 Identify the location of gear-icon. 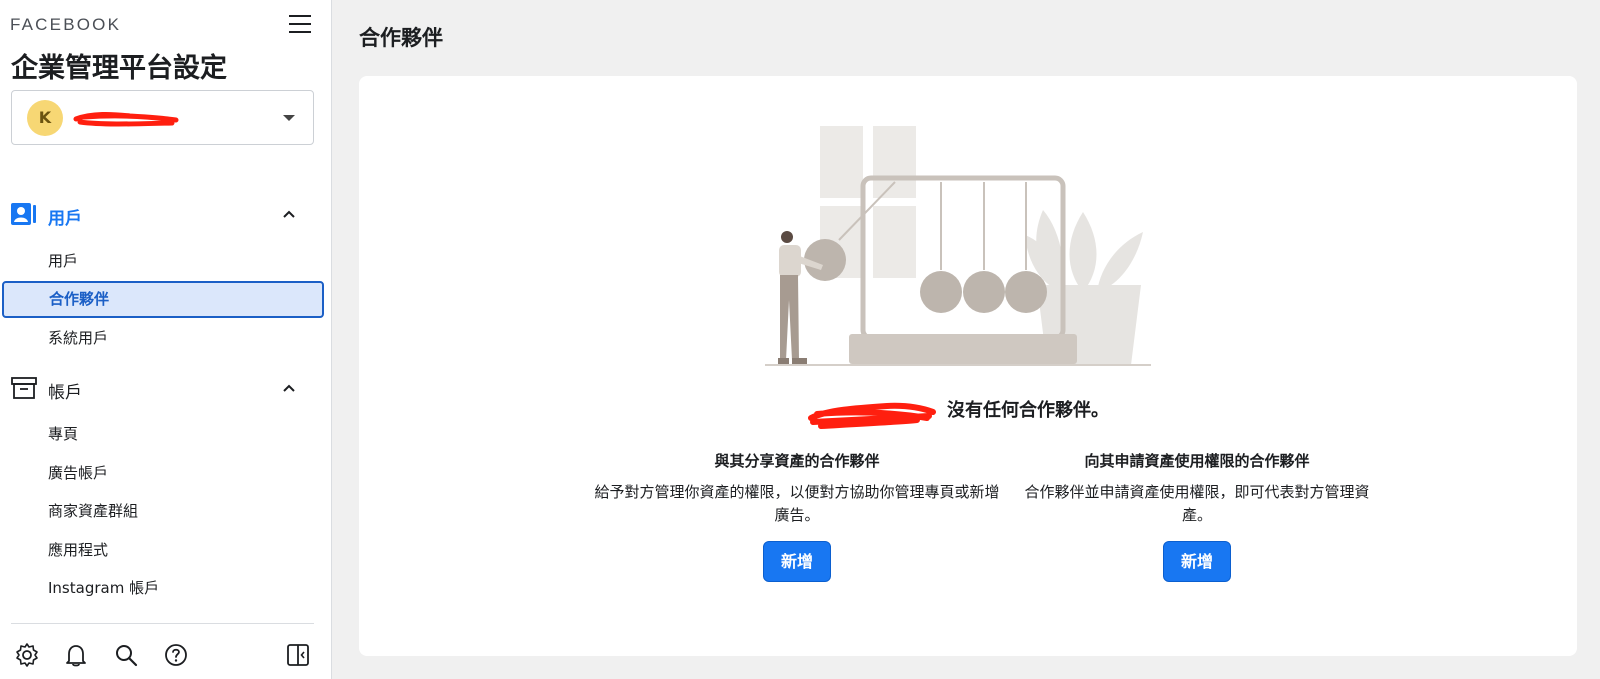
(27, 655).